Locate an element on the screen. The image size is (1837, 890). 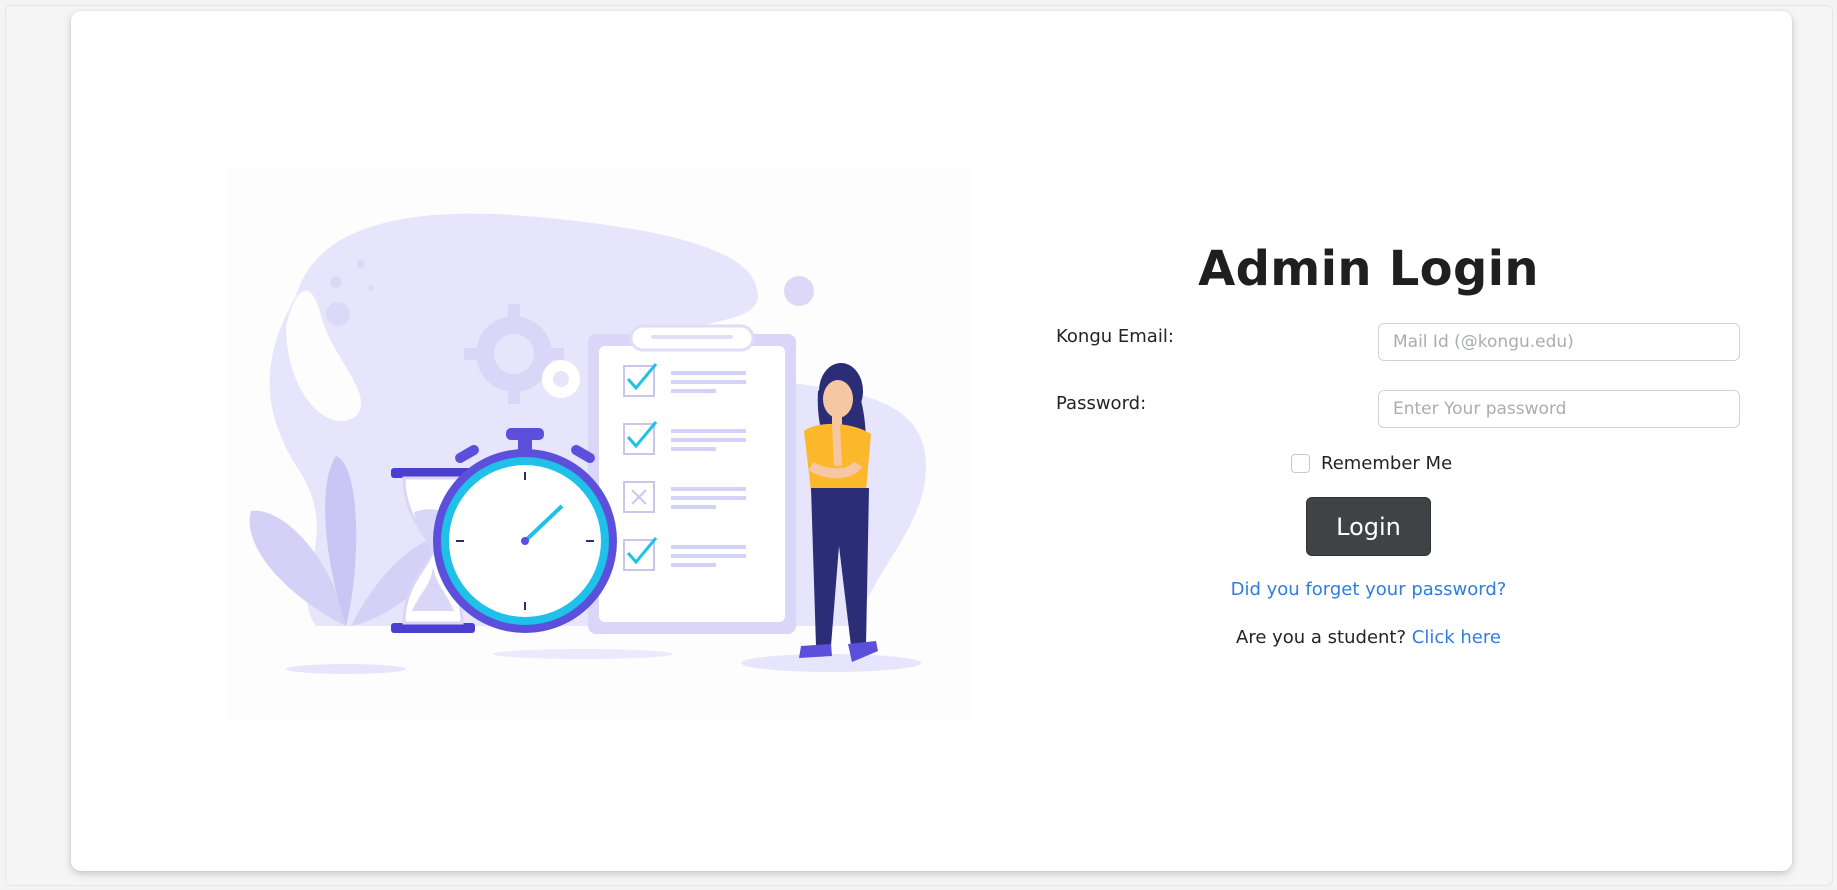
student-click-here-link: Click here is located at coordinates (1456, 637).